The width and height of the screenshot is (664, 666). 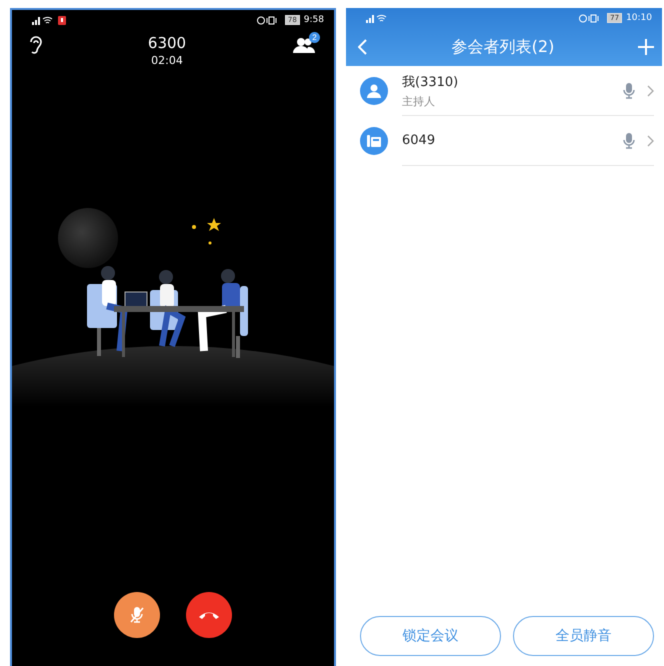 I want to click on status-time: 10:10, so click(x=639, y=18).